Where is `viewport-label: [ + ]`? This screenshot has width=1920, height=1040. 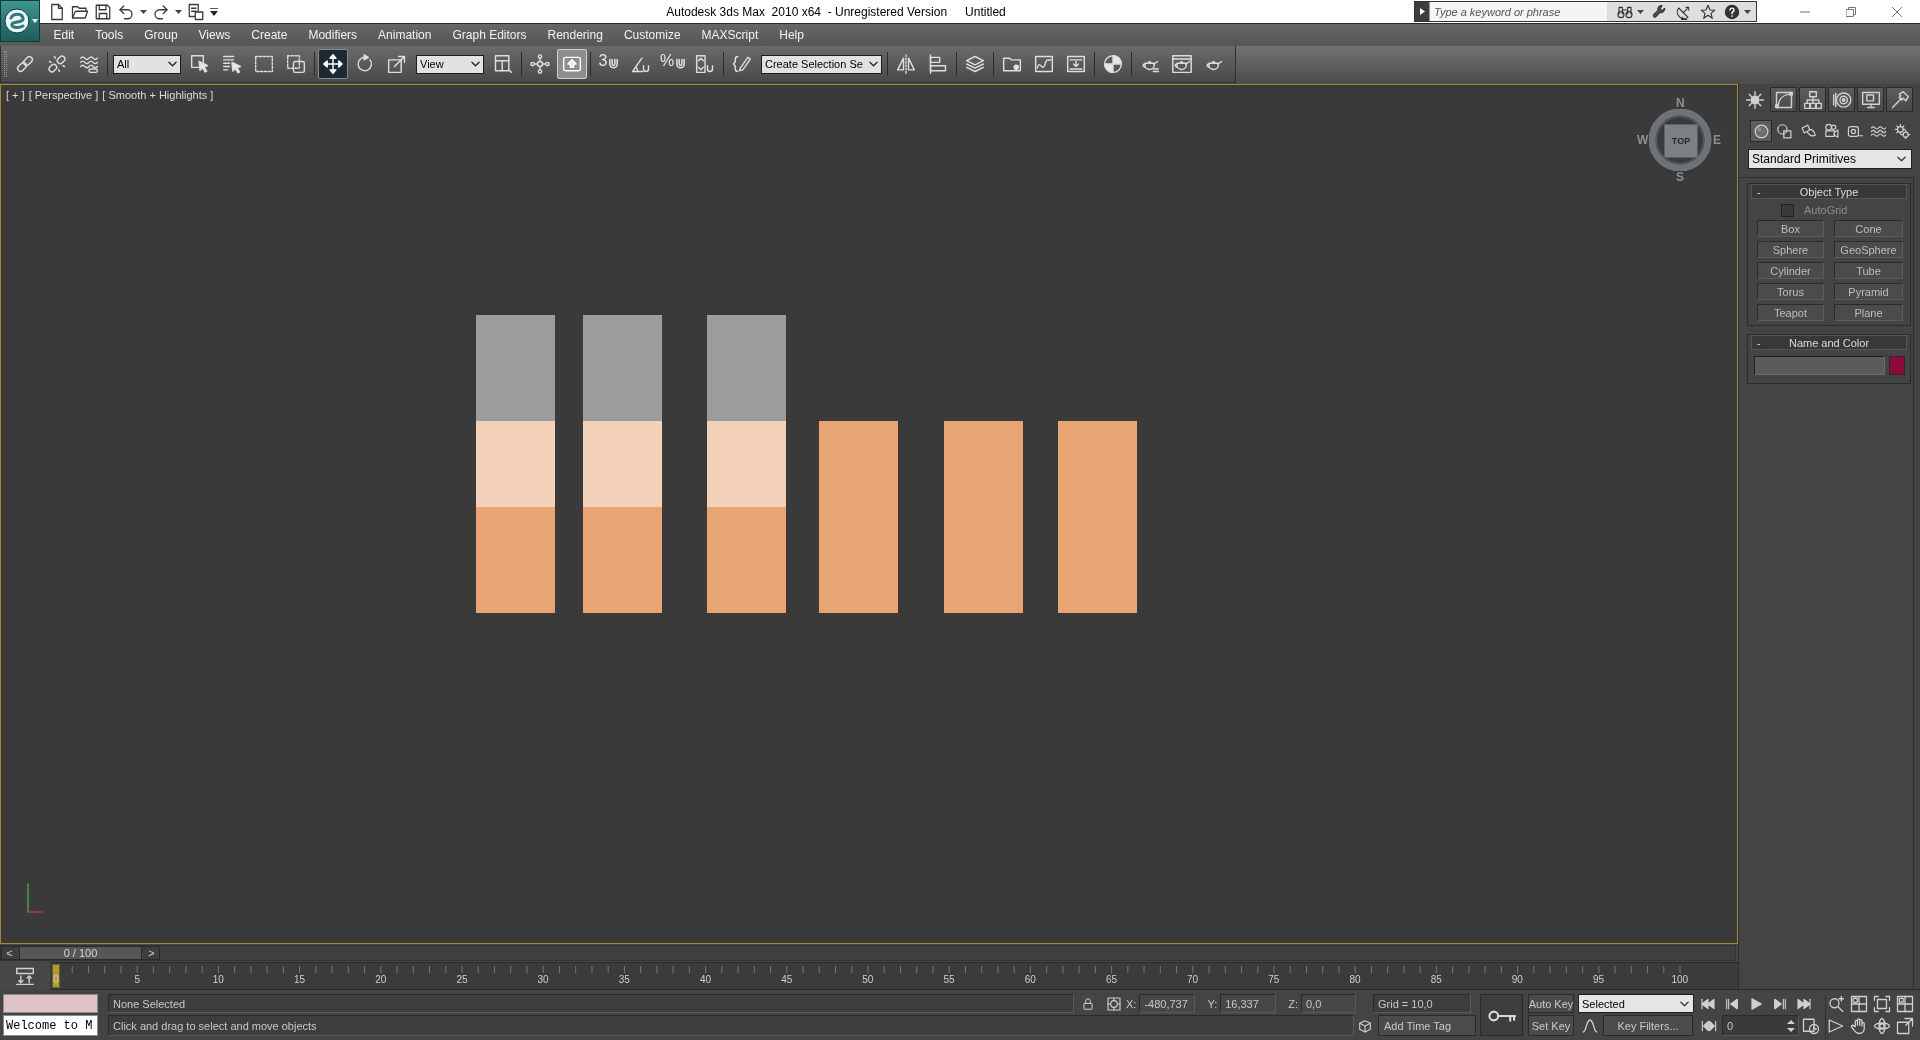 viewport-label: [ + ] is located at coordinates (15, 95).